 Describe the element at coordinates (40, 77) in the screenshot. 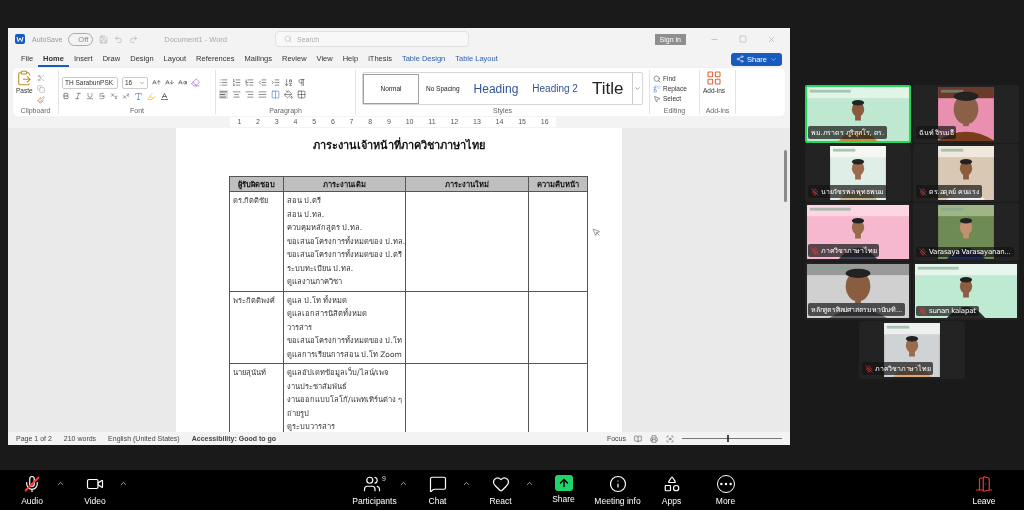

I see `cut-icon` at that location.